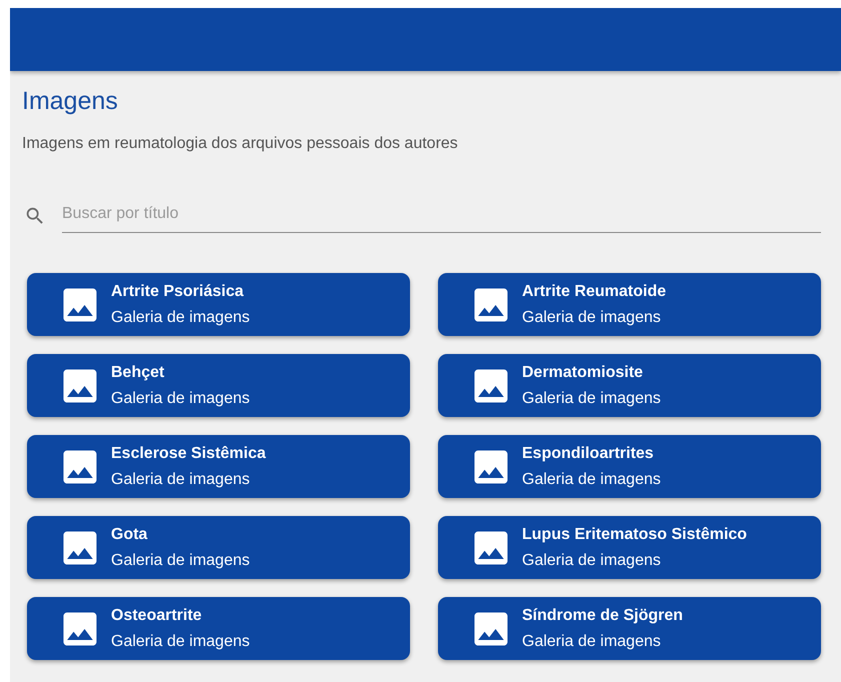 Image resolution: width=841 pixels, height=682 pixels. I want to click on gallery-card: Lupus Eritematoso Sistêmico Galeria de imagens, so click(629, 547).